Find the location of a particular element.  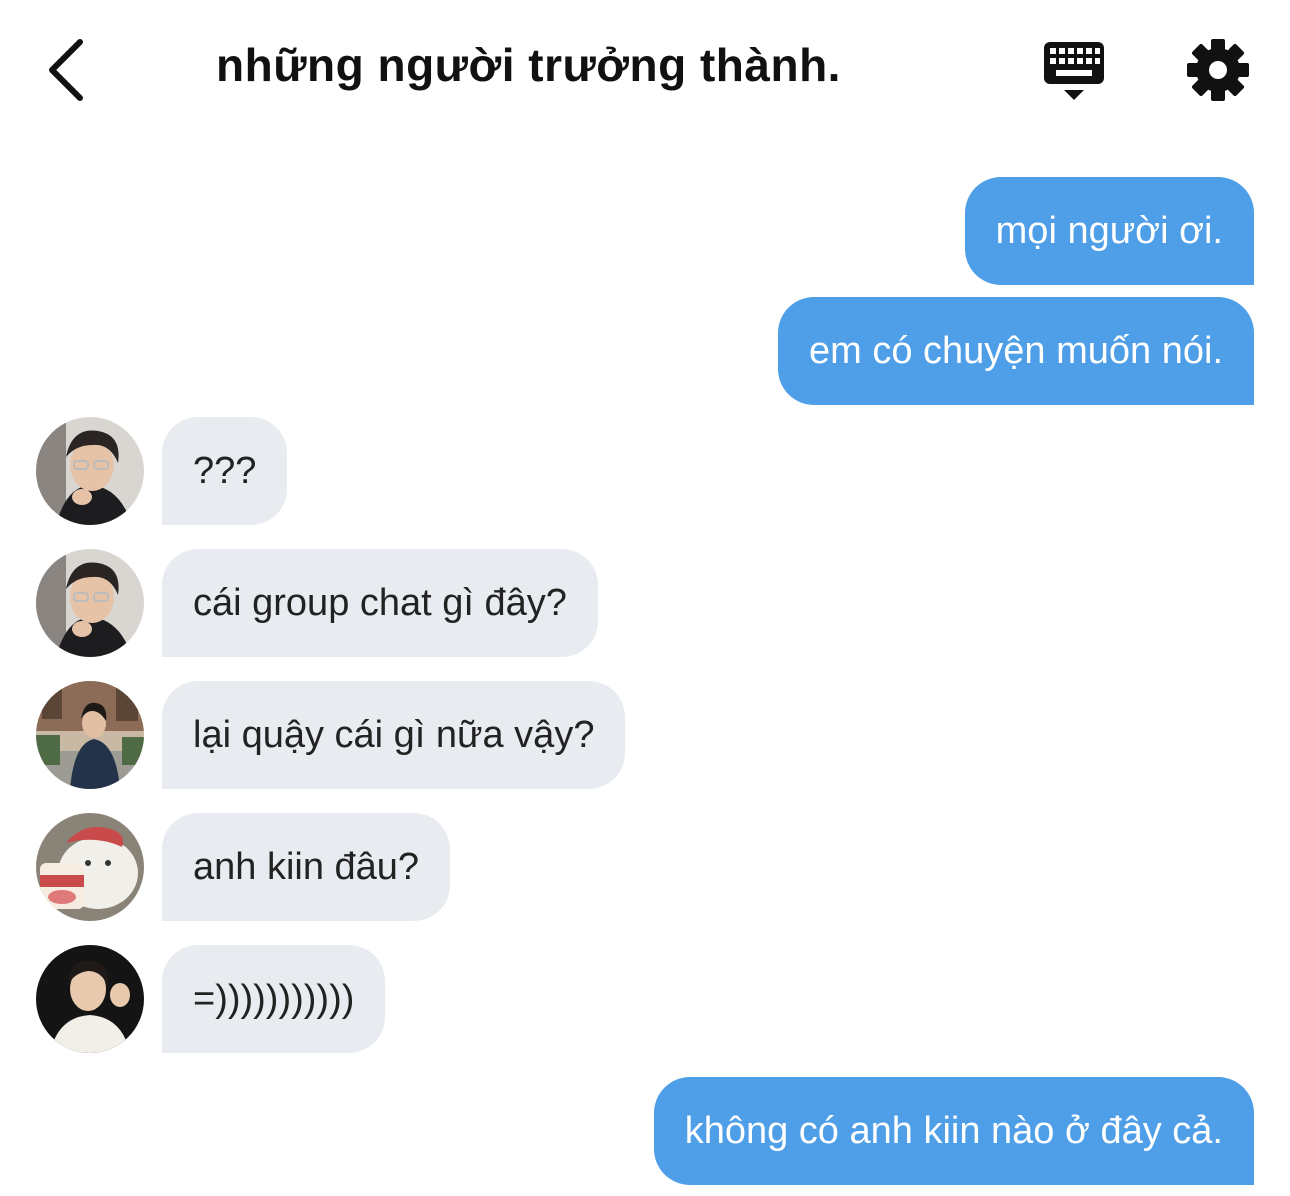

message-text: không có anh kiin nào ở đây cả. is located at coordinates (953, 1131).